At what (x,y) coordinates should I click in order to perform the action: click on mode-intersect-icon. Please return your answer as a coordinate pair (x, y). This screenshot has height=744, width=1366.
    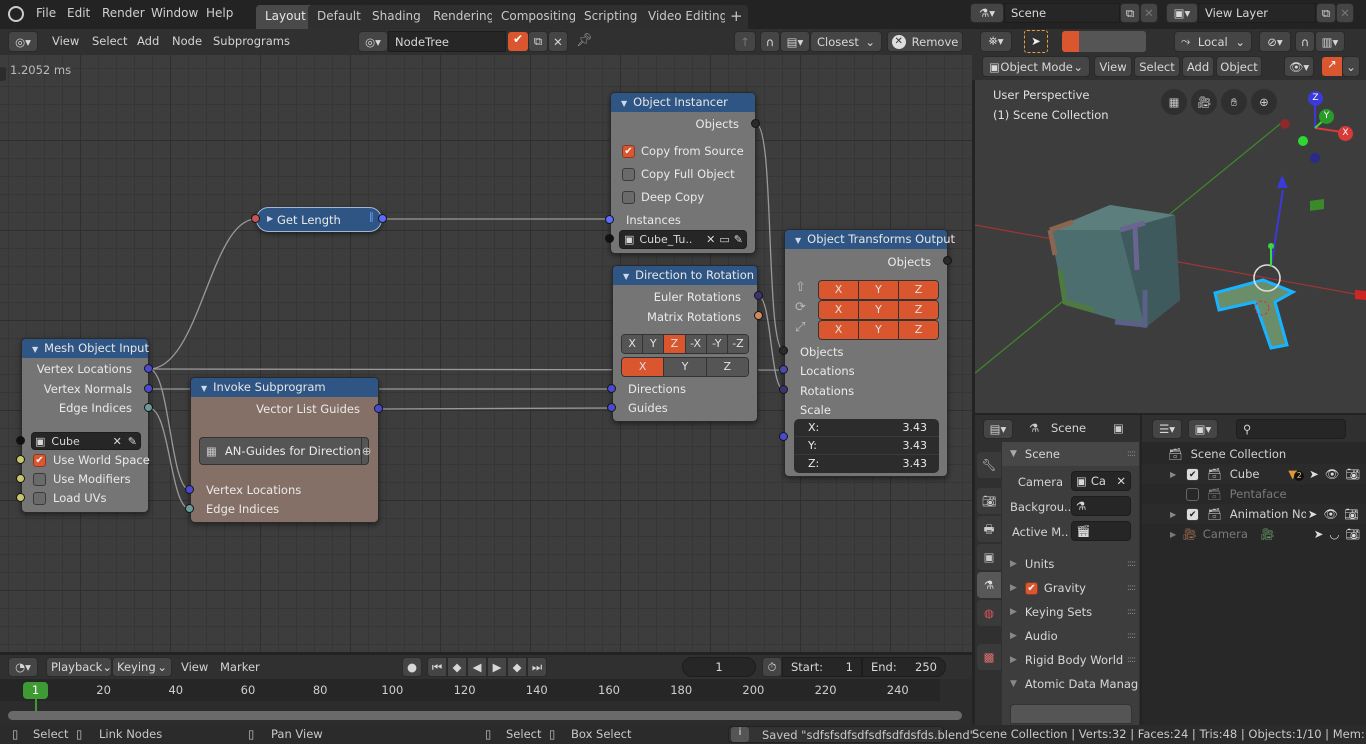
    Looking at the image, I should click on (1137, 41).